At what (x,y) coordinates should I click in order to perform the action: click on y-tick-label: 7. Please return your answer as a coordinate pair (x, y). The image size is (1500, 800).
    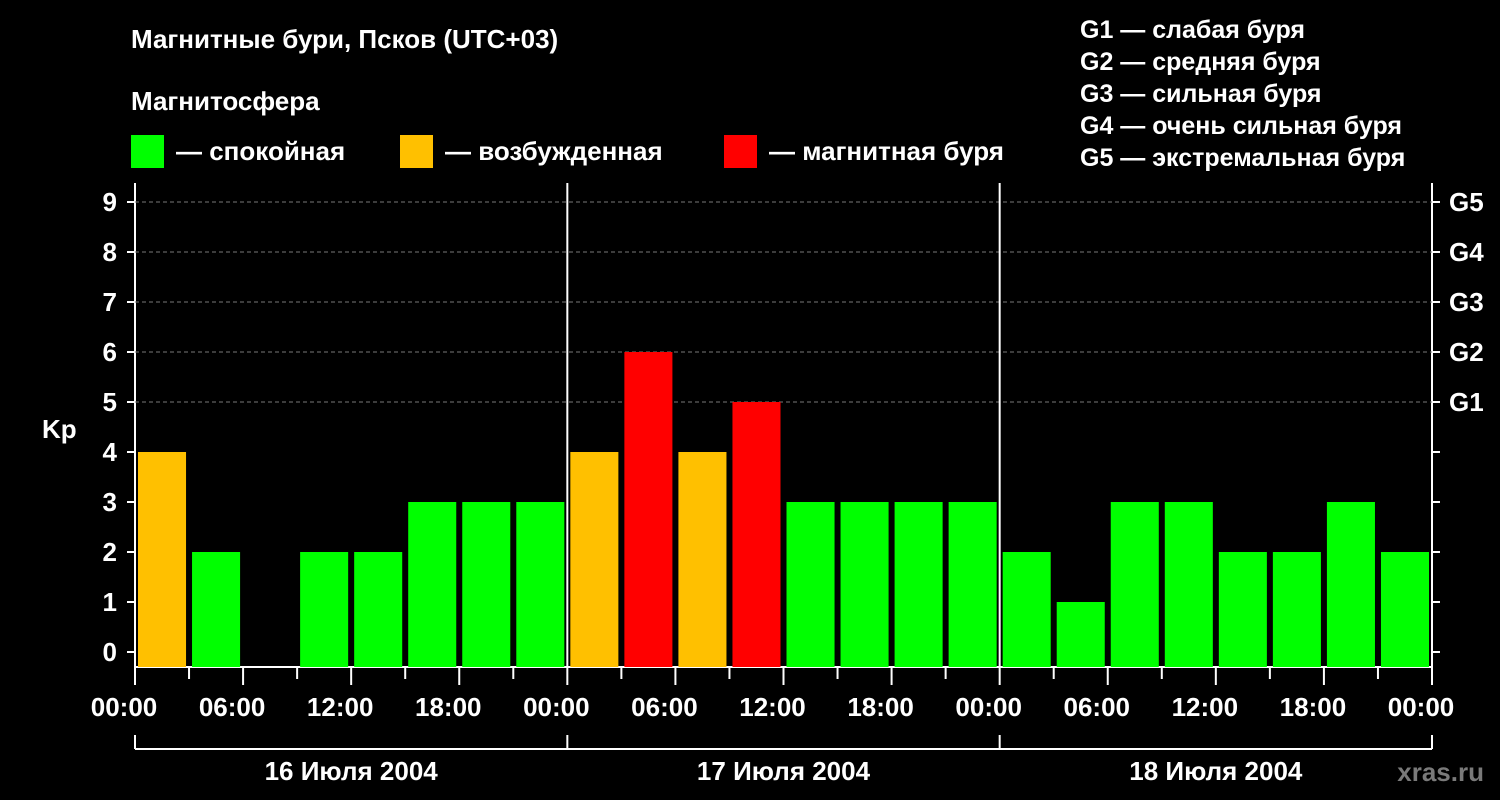
    Looking at the image, I should click on (110, 302).